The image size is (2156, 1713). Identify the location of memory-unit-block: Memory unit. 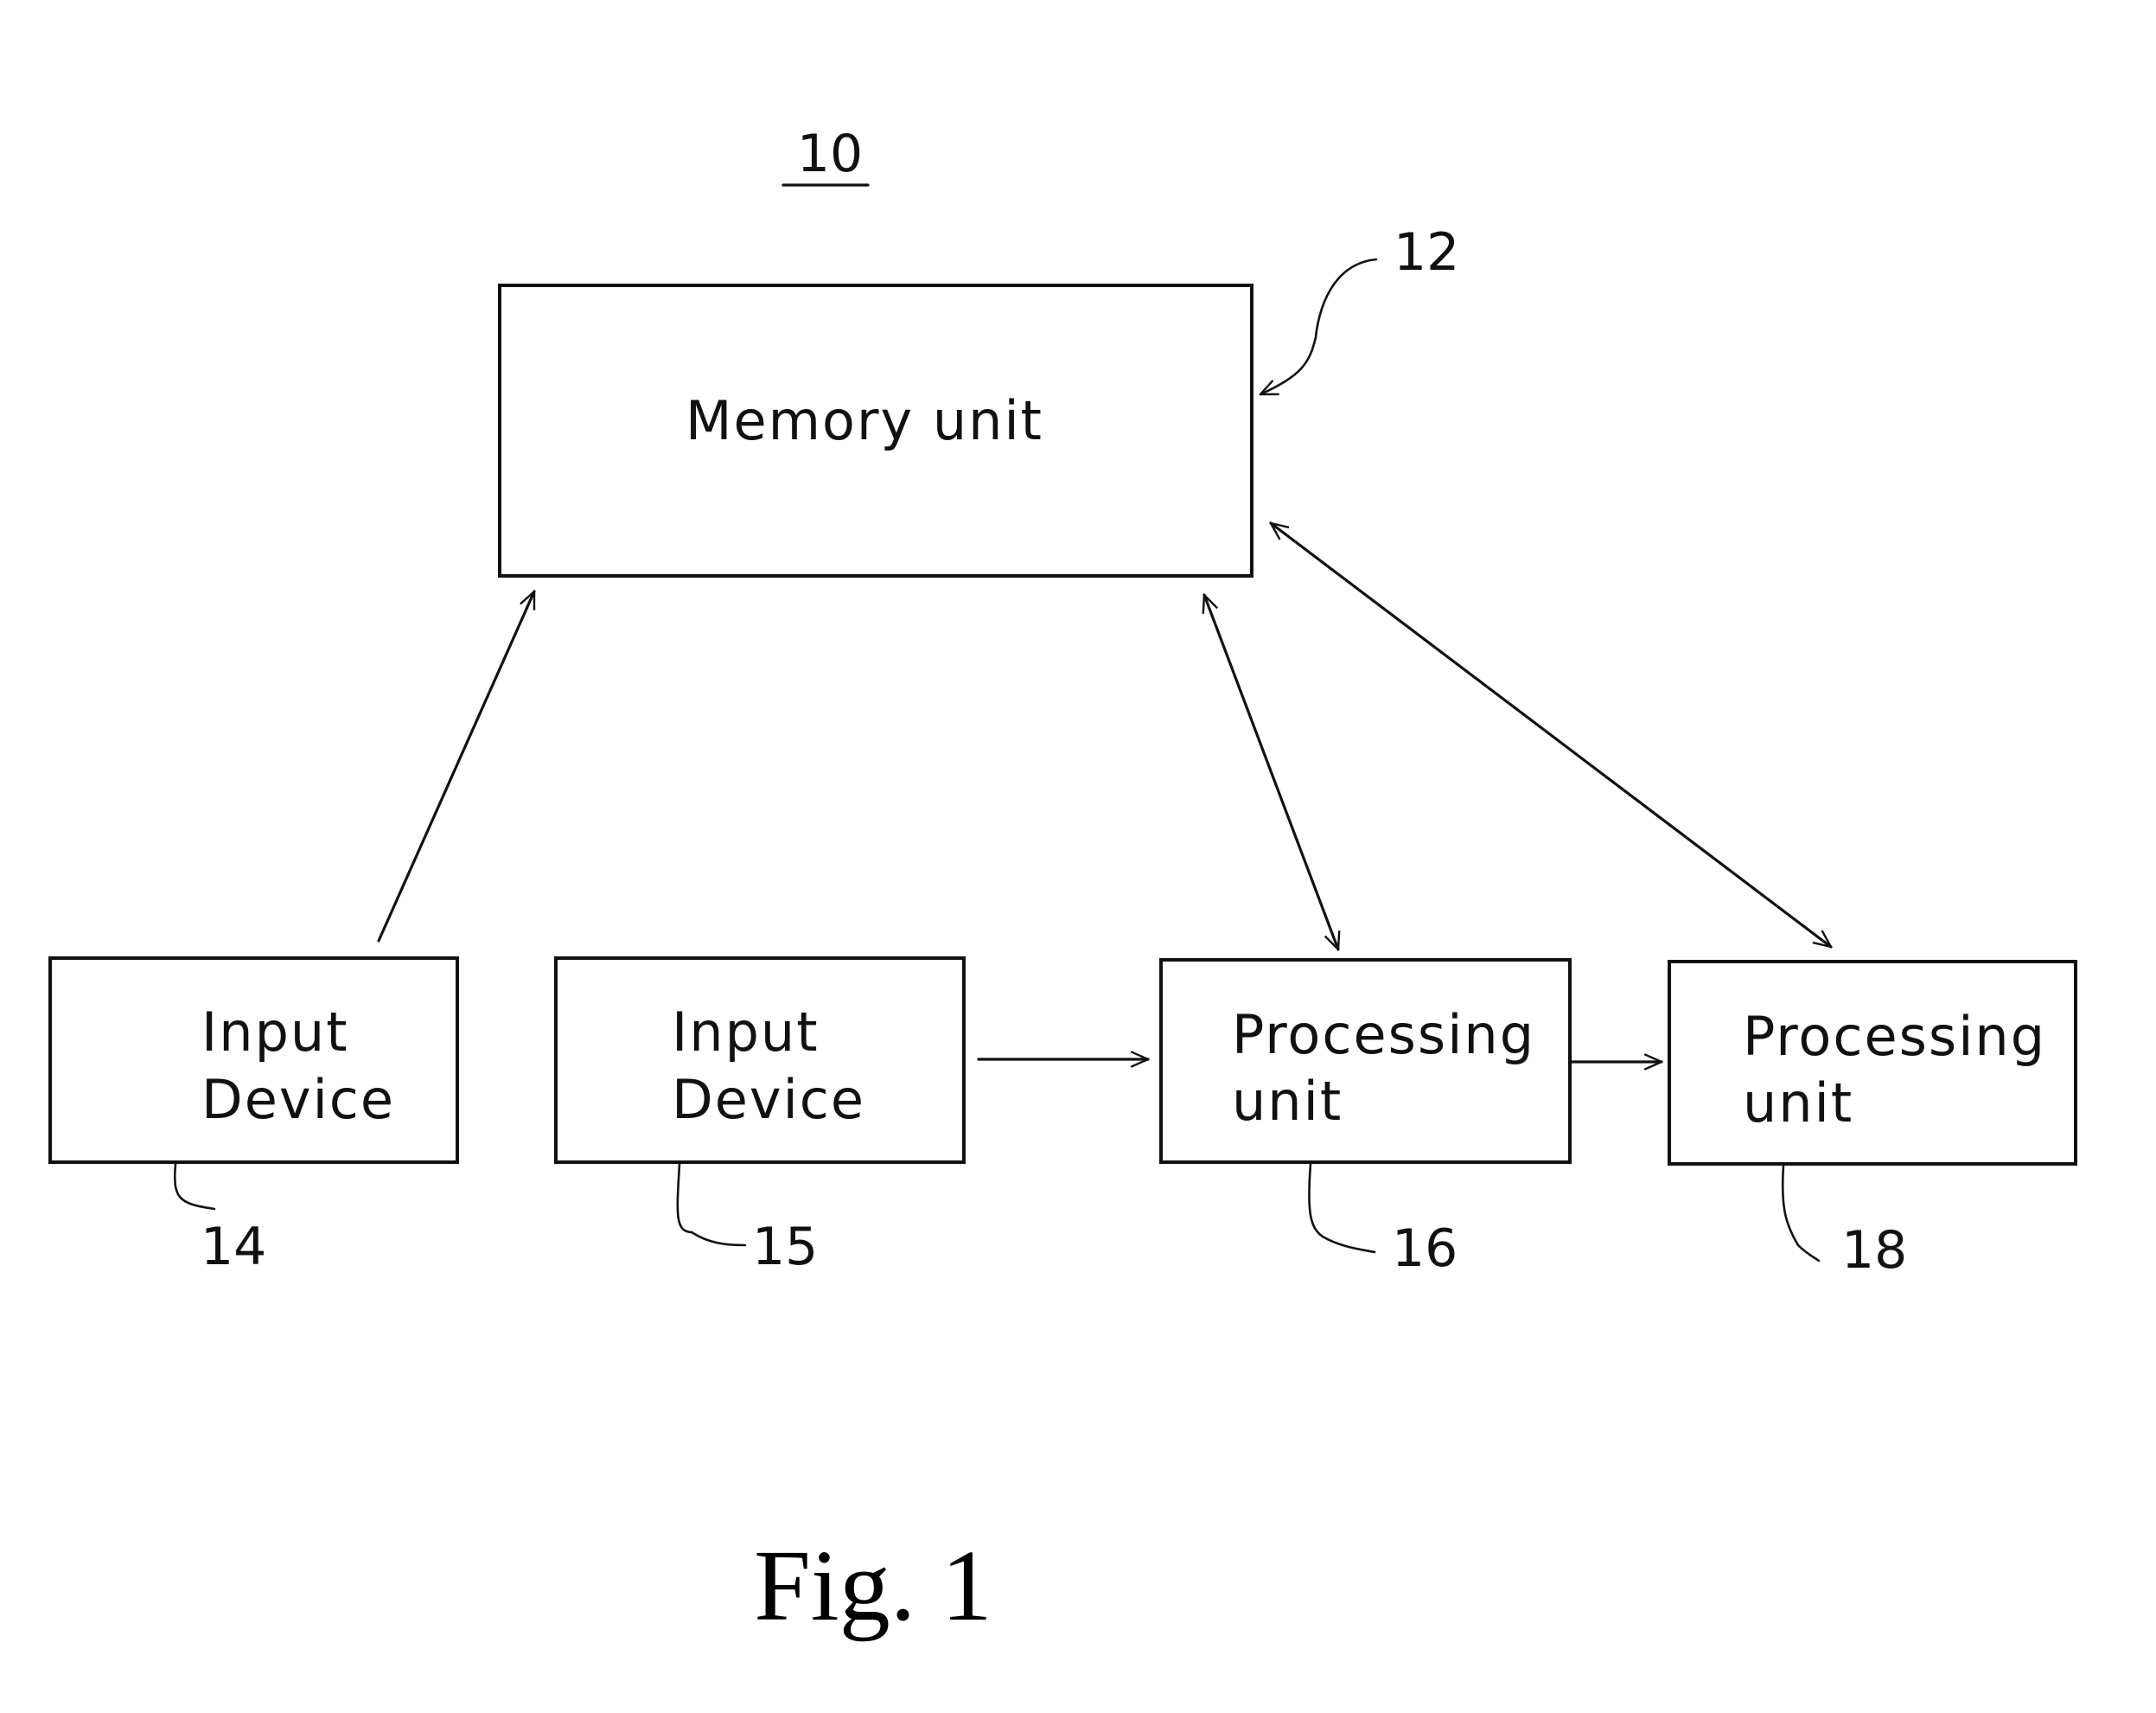
(875, 431).